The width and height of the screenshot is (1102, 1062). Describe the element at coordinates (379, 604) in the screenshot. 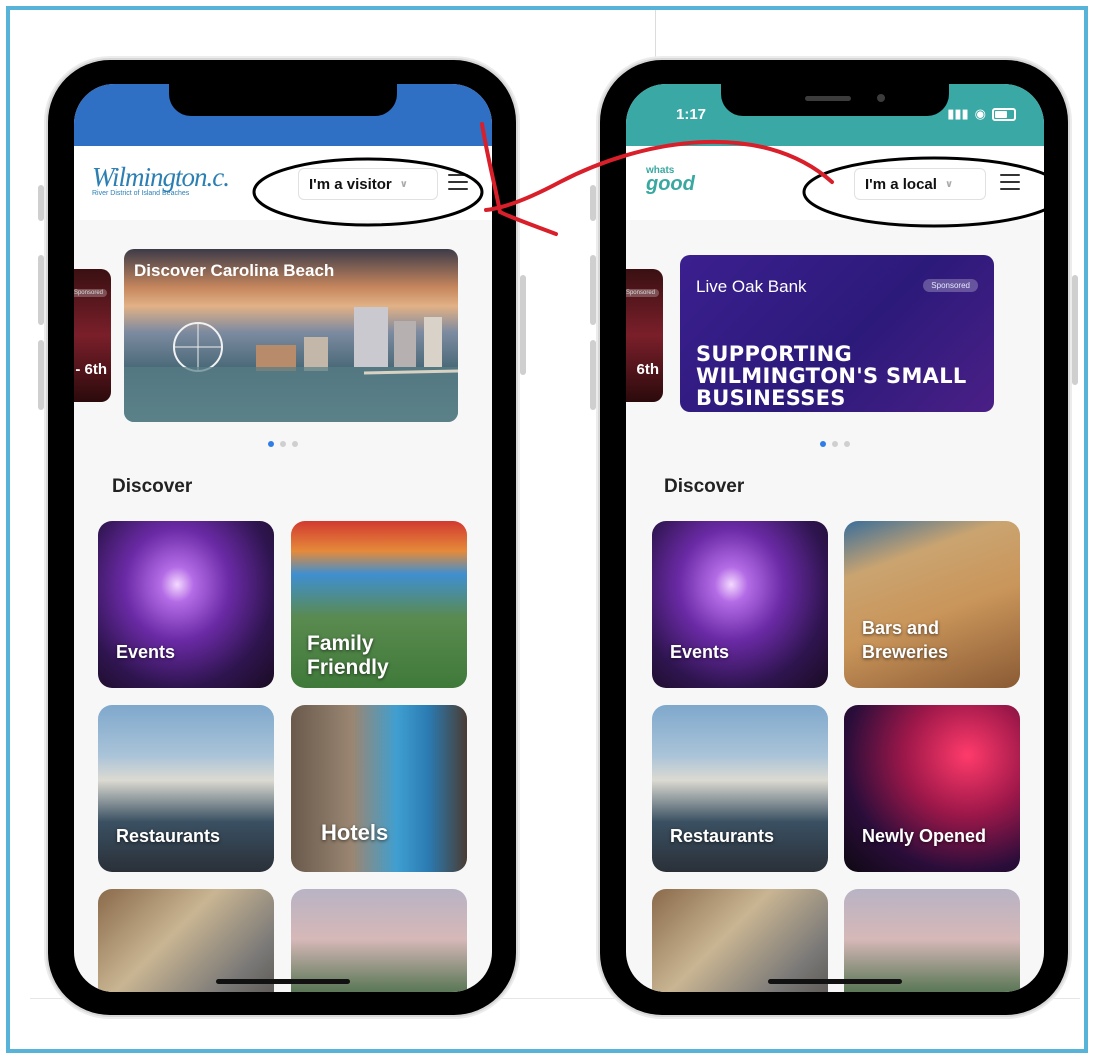

I see `tile-family-friendly: Family Friendly` at that location.